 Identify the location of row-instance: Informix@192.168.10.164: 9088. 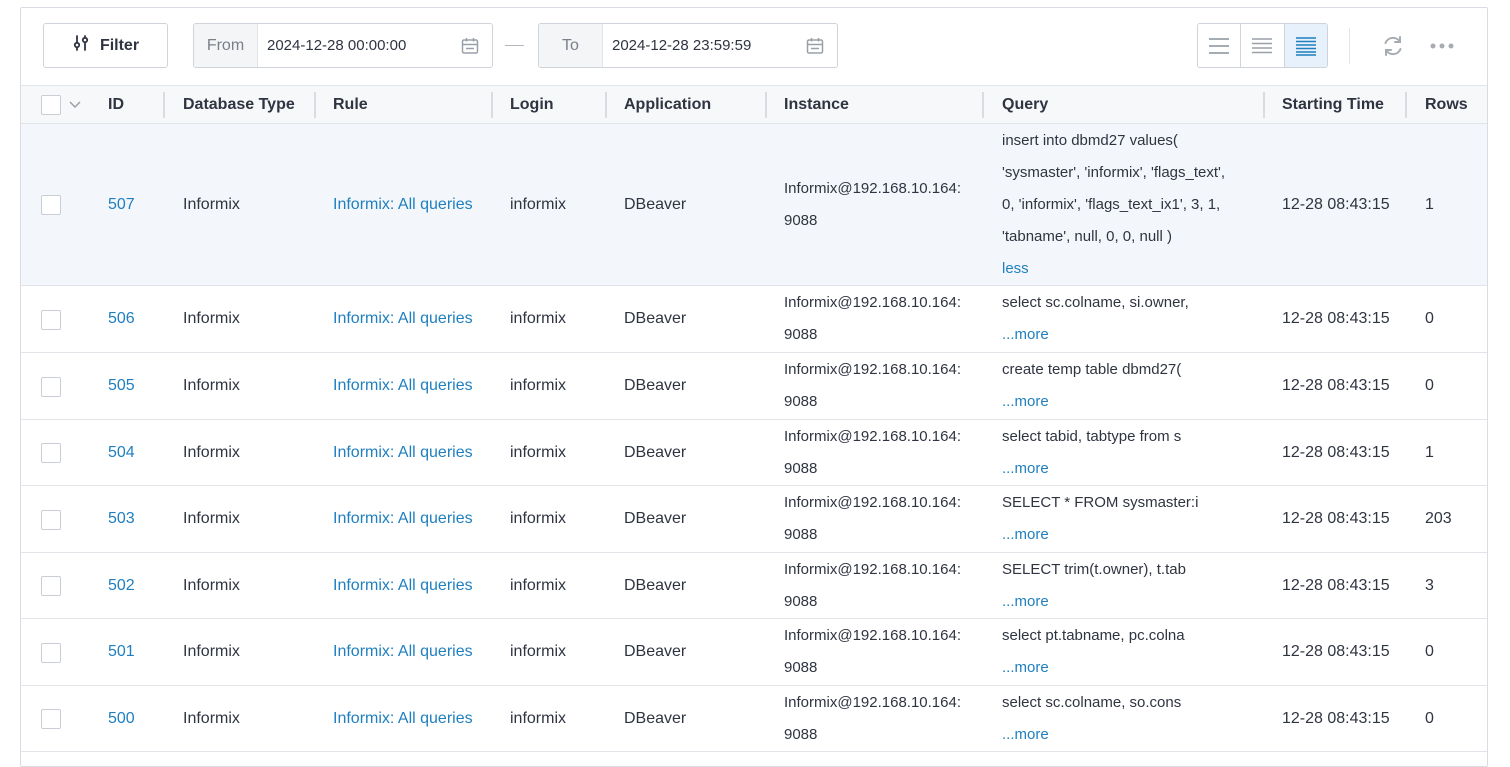
(872, 585).